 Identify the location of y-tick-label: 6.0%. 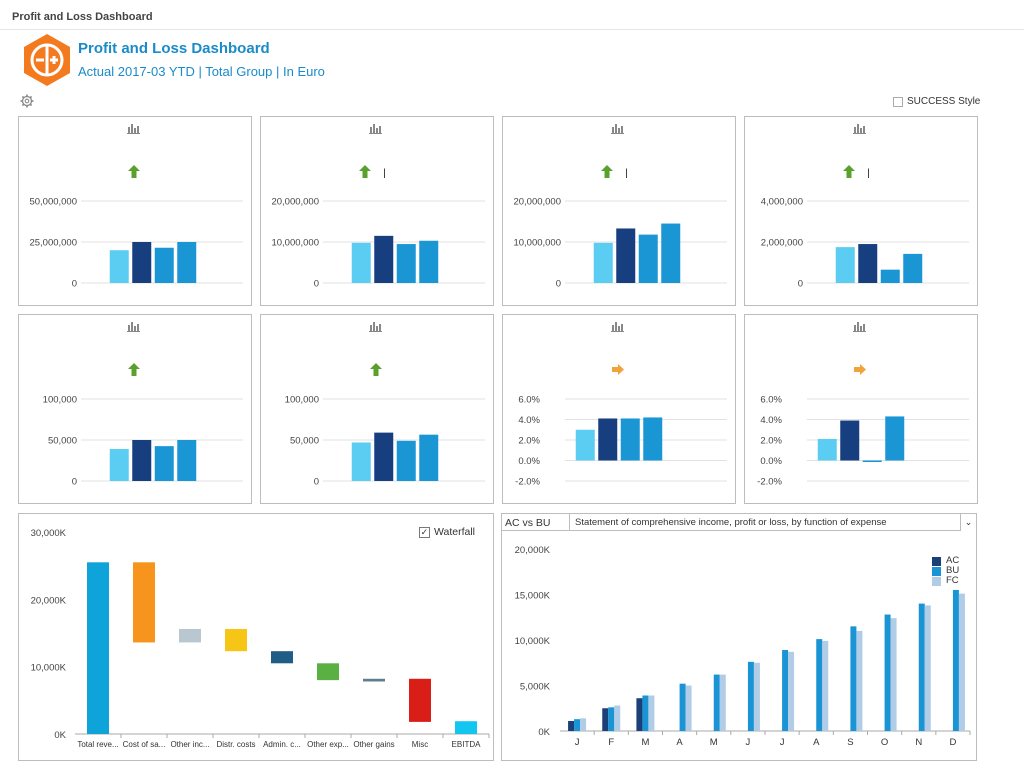
(771, 400).